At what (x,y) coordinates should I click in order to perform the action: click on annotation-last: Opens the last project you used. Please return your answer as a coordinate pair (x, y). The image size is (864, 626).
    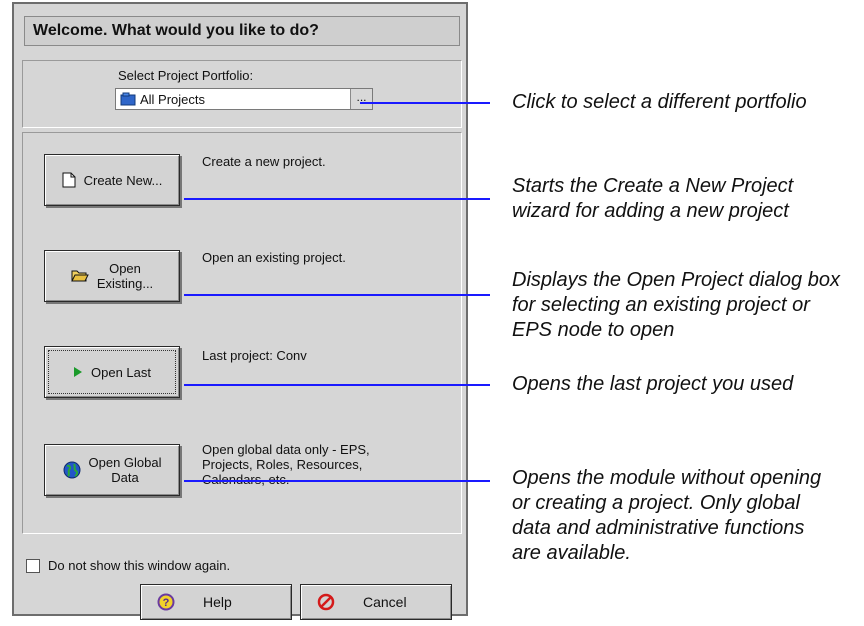
    Looking at the image, I should click on (653, 384).